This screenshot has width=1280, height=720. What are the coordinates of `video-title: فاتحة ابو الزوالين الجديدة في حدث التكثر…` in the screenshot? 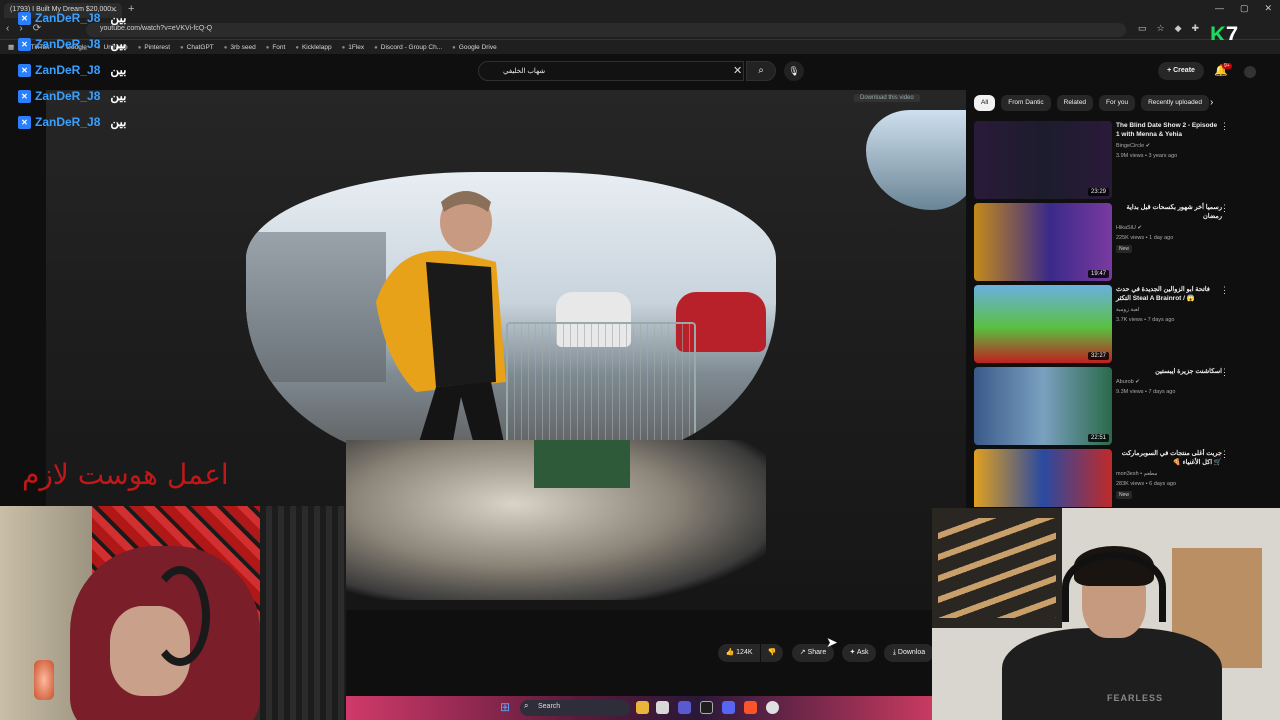 It's located at (1169, 294).